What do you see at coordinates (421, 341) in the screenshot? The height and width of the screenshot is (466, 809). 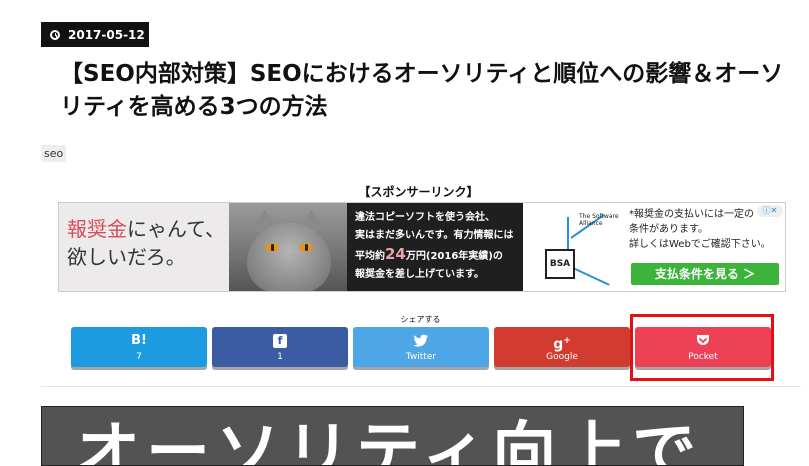 I see `twitter-bird-icon` at bounding box center [421, 341].